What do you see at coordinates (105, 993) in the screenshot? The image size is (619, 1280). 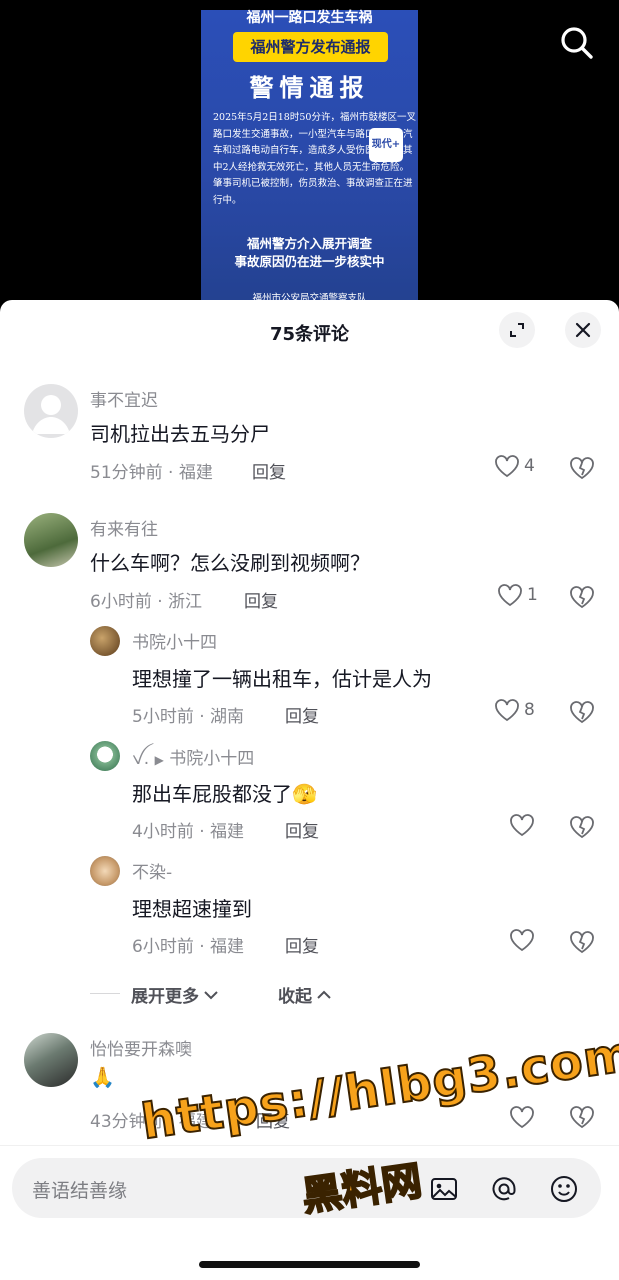 I see `divider` at bounding box center [105, 993].